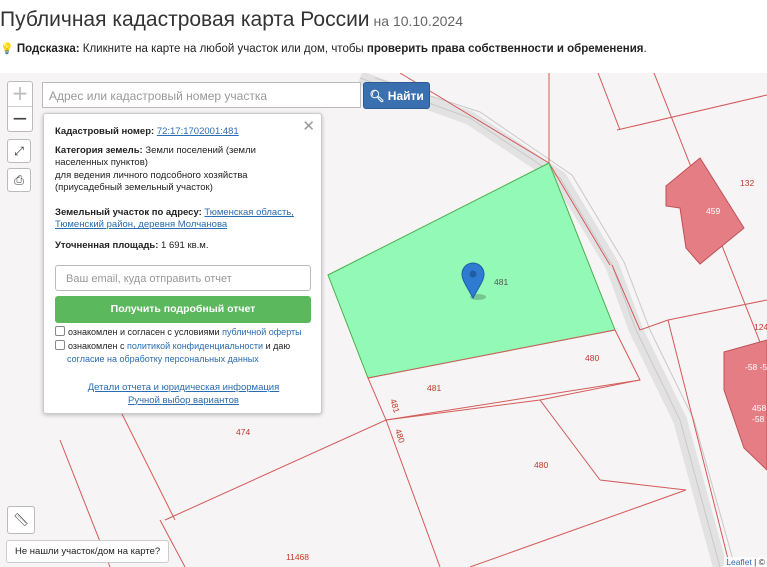  I want to click on addr-line1: Тюменская область,, so click(248, 212).